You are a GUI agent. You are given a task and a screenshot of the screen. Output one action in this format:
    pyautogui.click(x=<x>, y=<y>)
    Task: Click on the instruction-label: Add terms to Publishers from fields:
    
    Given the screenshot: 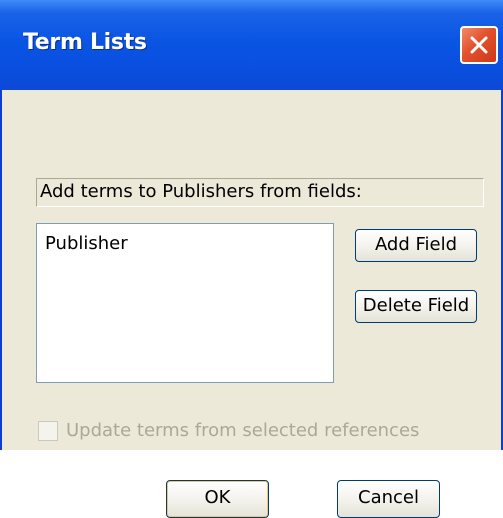 What is the action you would take?
    pyautogui.click(x=201, y=191)
    